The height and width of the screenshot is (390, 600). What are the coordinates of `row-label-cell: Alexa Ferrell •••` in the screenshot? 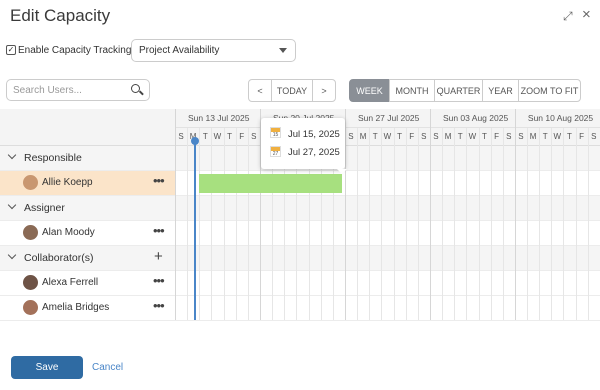 It's located at (87, 283).